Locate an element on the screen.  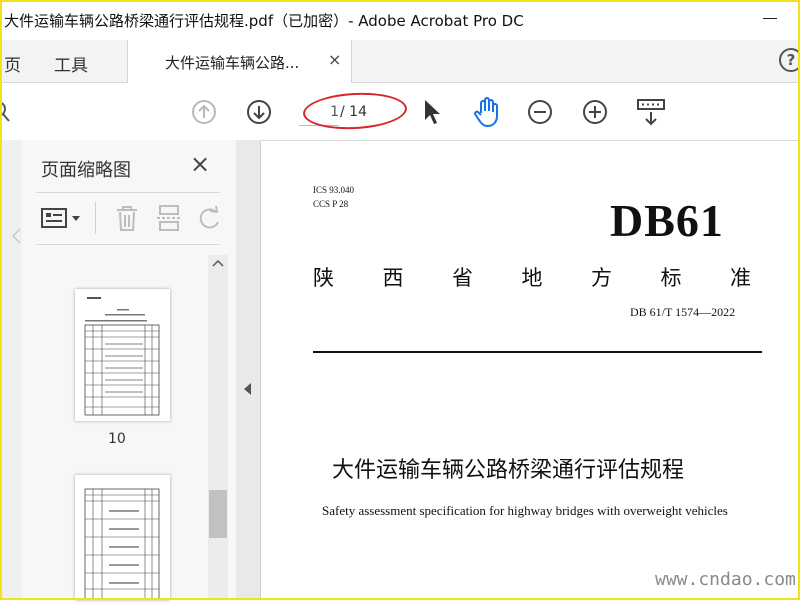
thumbnail-scrollbar is located at coordinates (218, 427).